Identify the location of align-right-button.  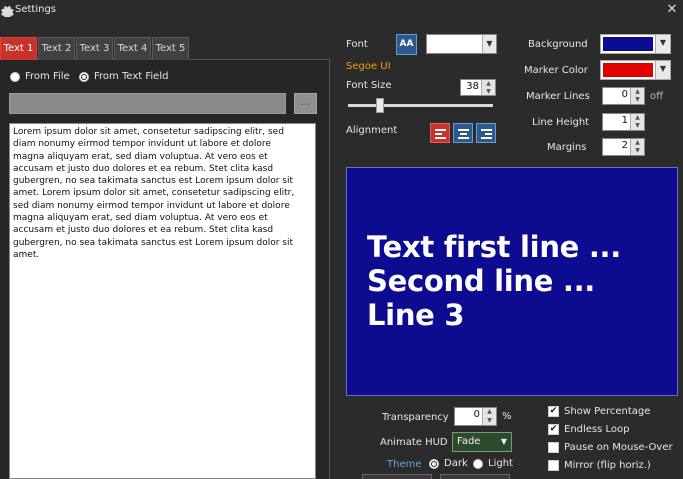
(486, 133).